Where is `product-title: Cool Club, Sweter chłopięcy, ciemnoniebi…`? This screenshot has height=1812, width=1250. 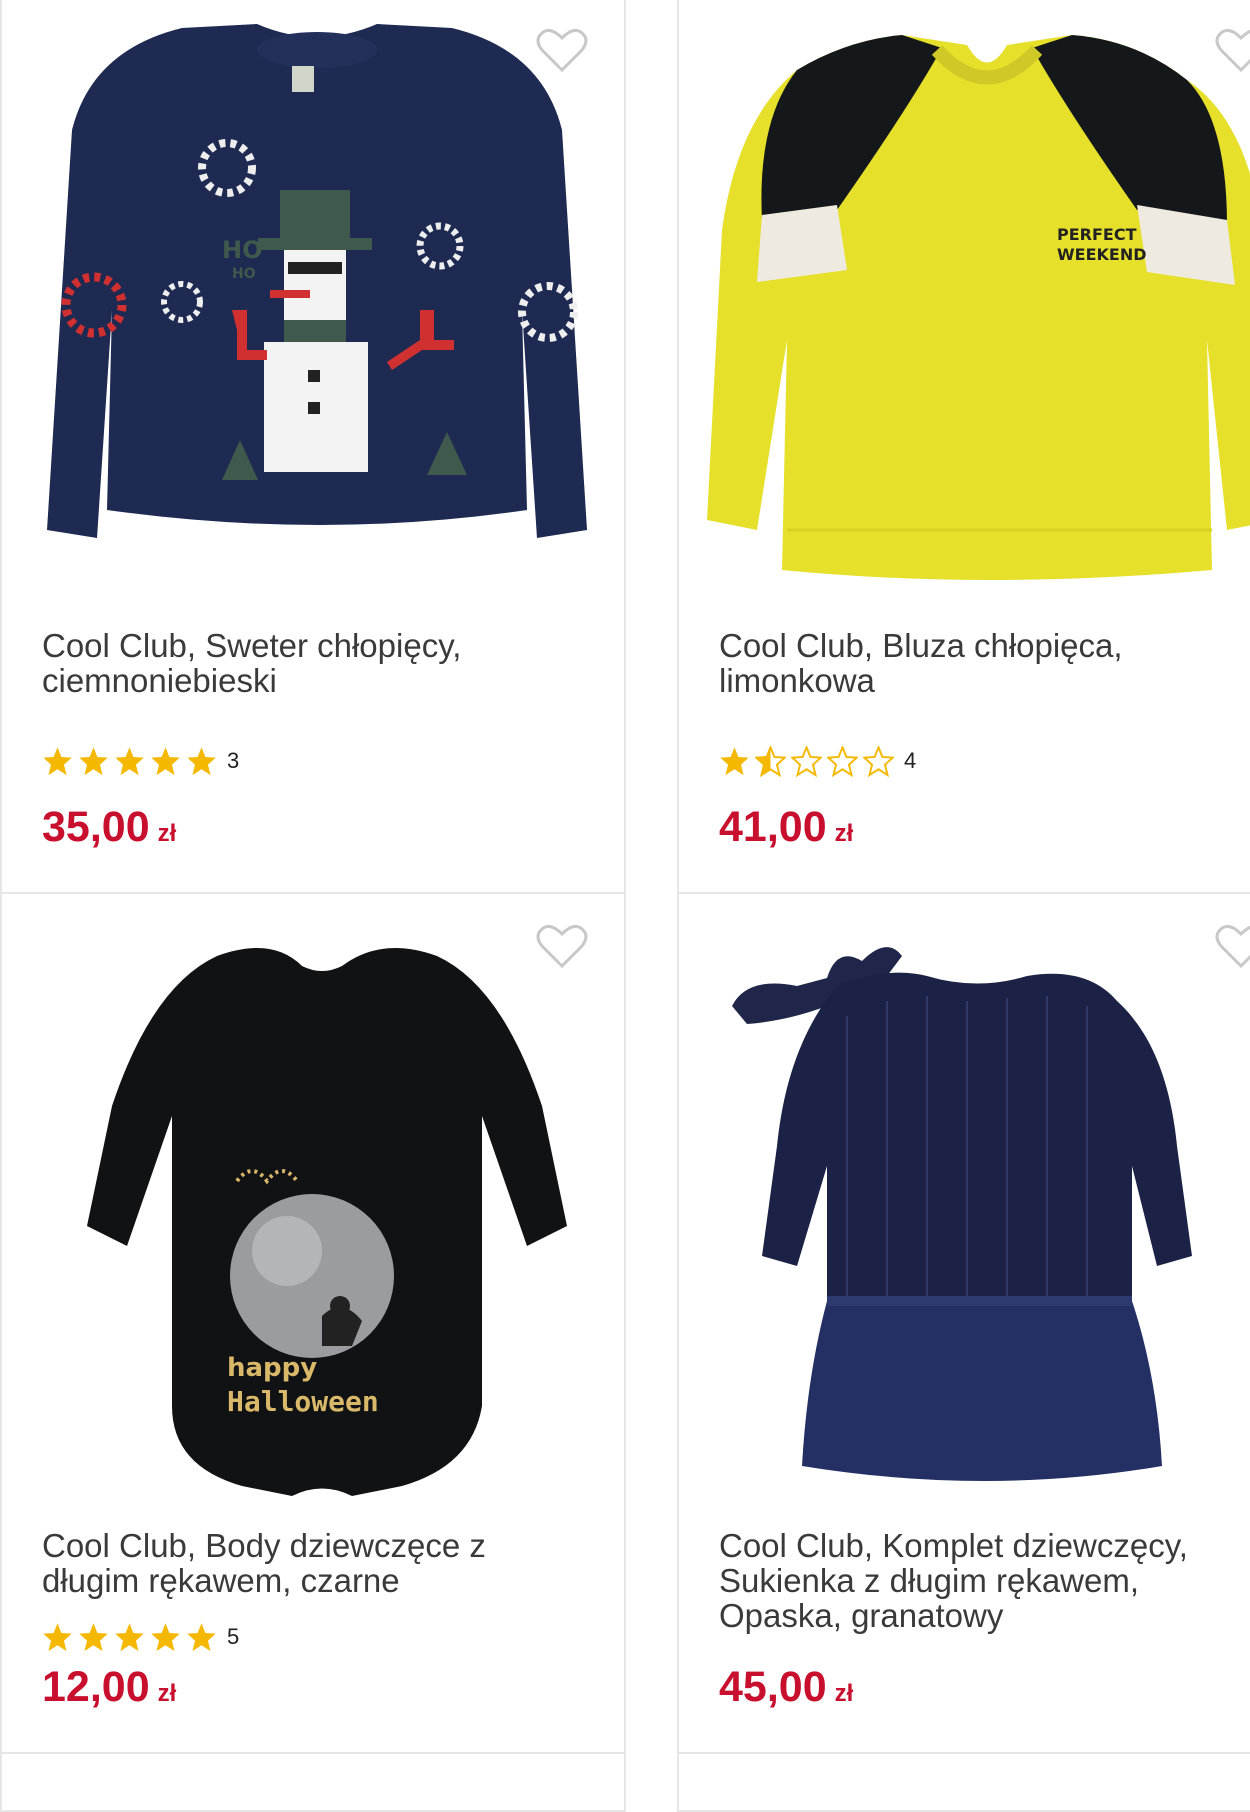
product-title: Cool Club, Sweter chłopięcy, ciemnoniebi… is located at coordinates (312, 663).